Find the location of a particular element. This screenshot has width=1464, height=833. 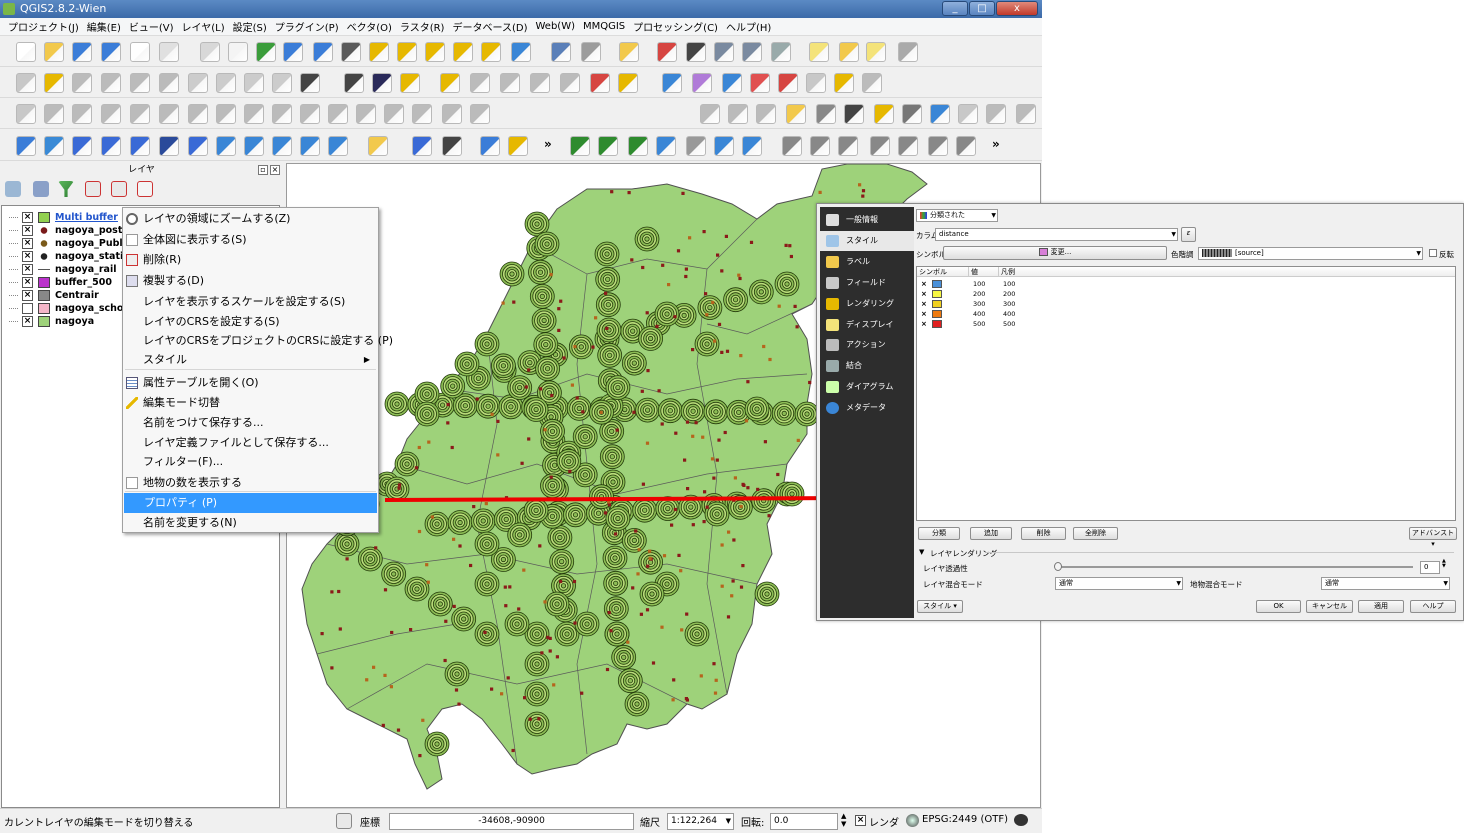

class-value: 500 is located at coordinates (979, 324).